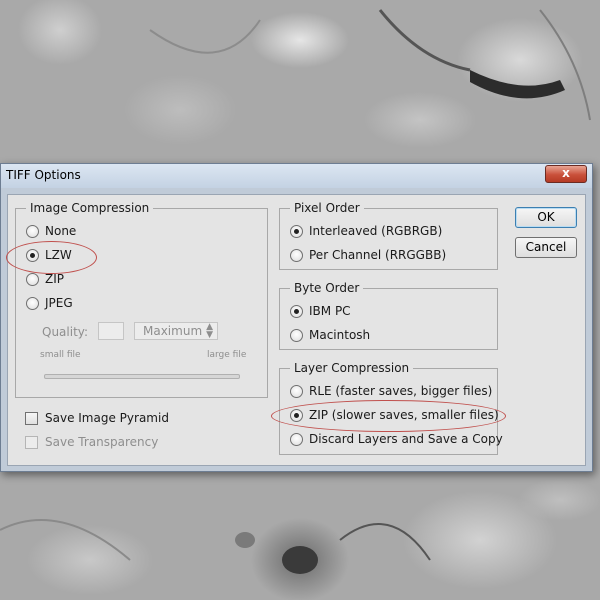 The image size is (600, 600). Describe the element at coordinates (59, 303) in the screenshot. I see `compression-option-label: JPEG` at that location.